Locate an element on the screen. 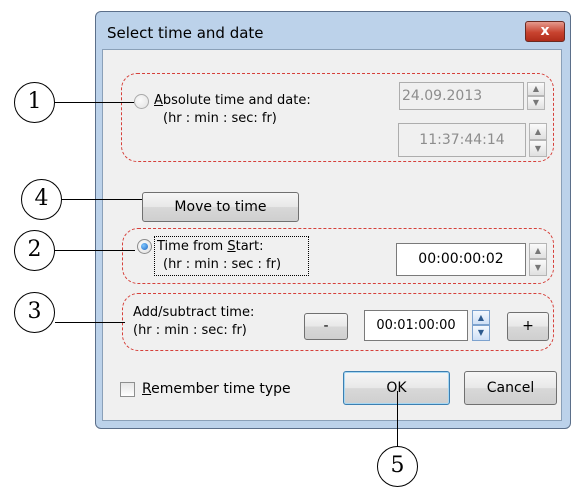 Image resolution: width=580 pixels, height=493 pixels. add-subtract-field: 00:01:00:00 is located at coordinates (416, 325).